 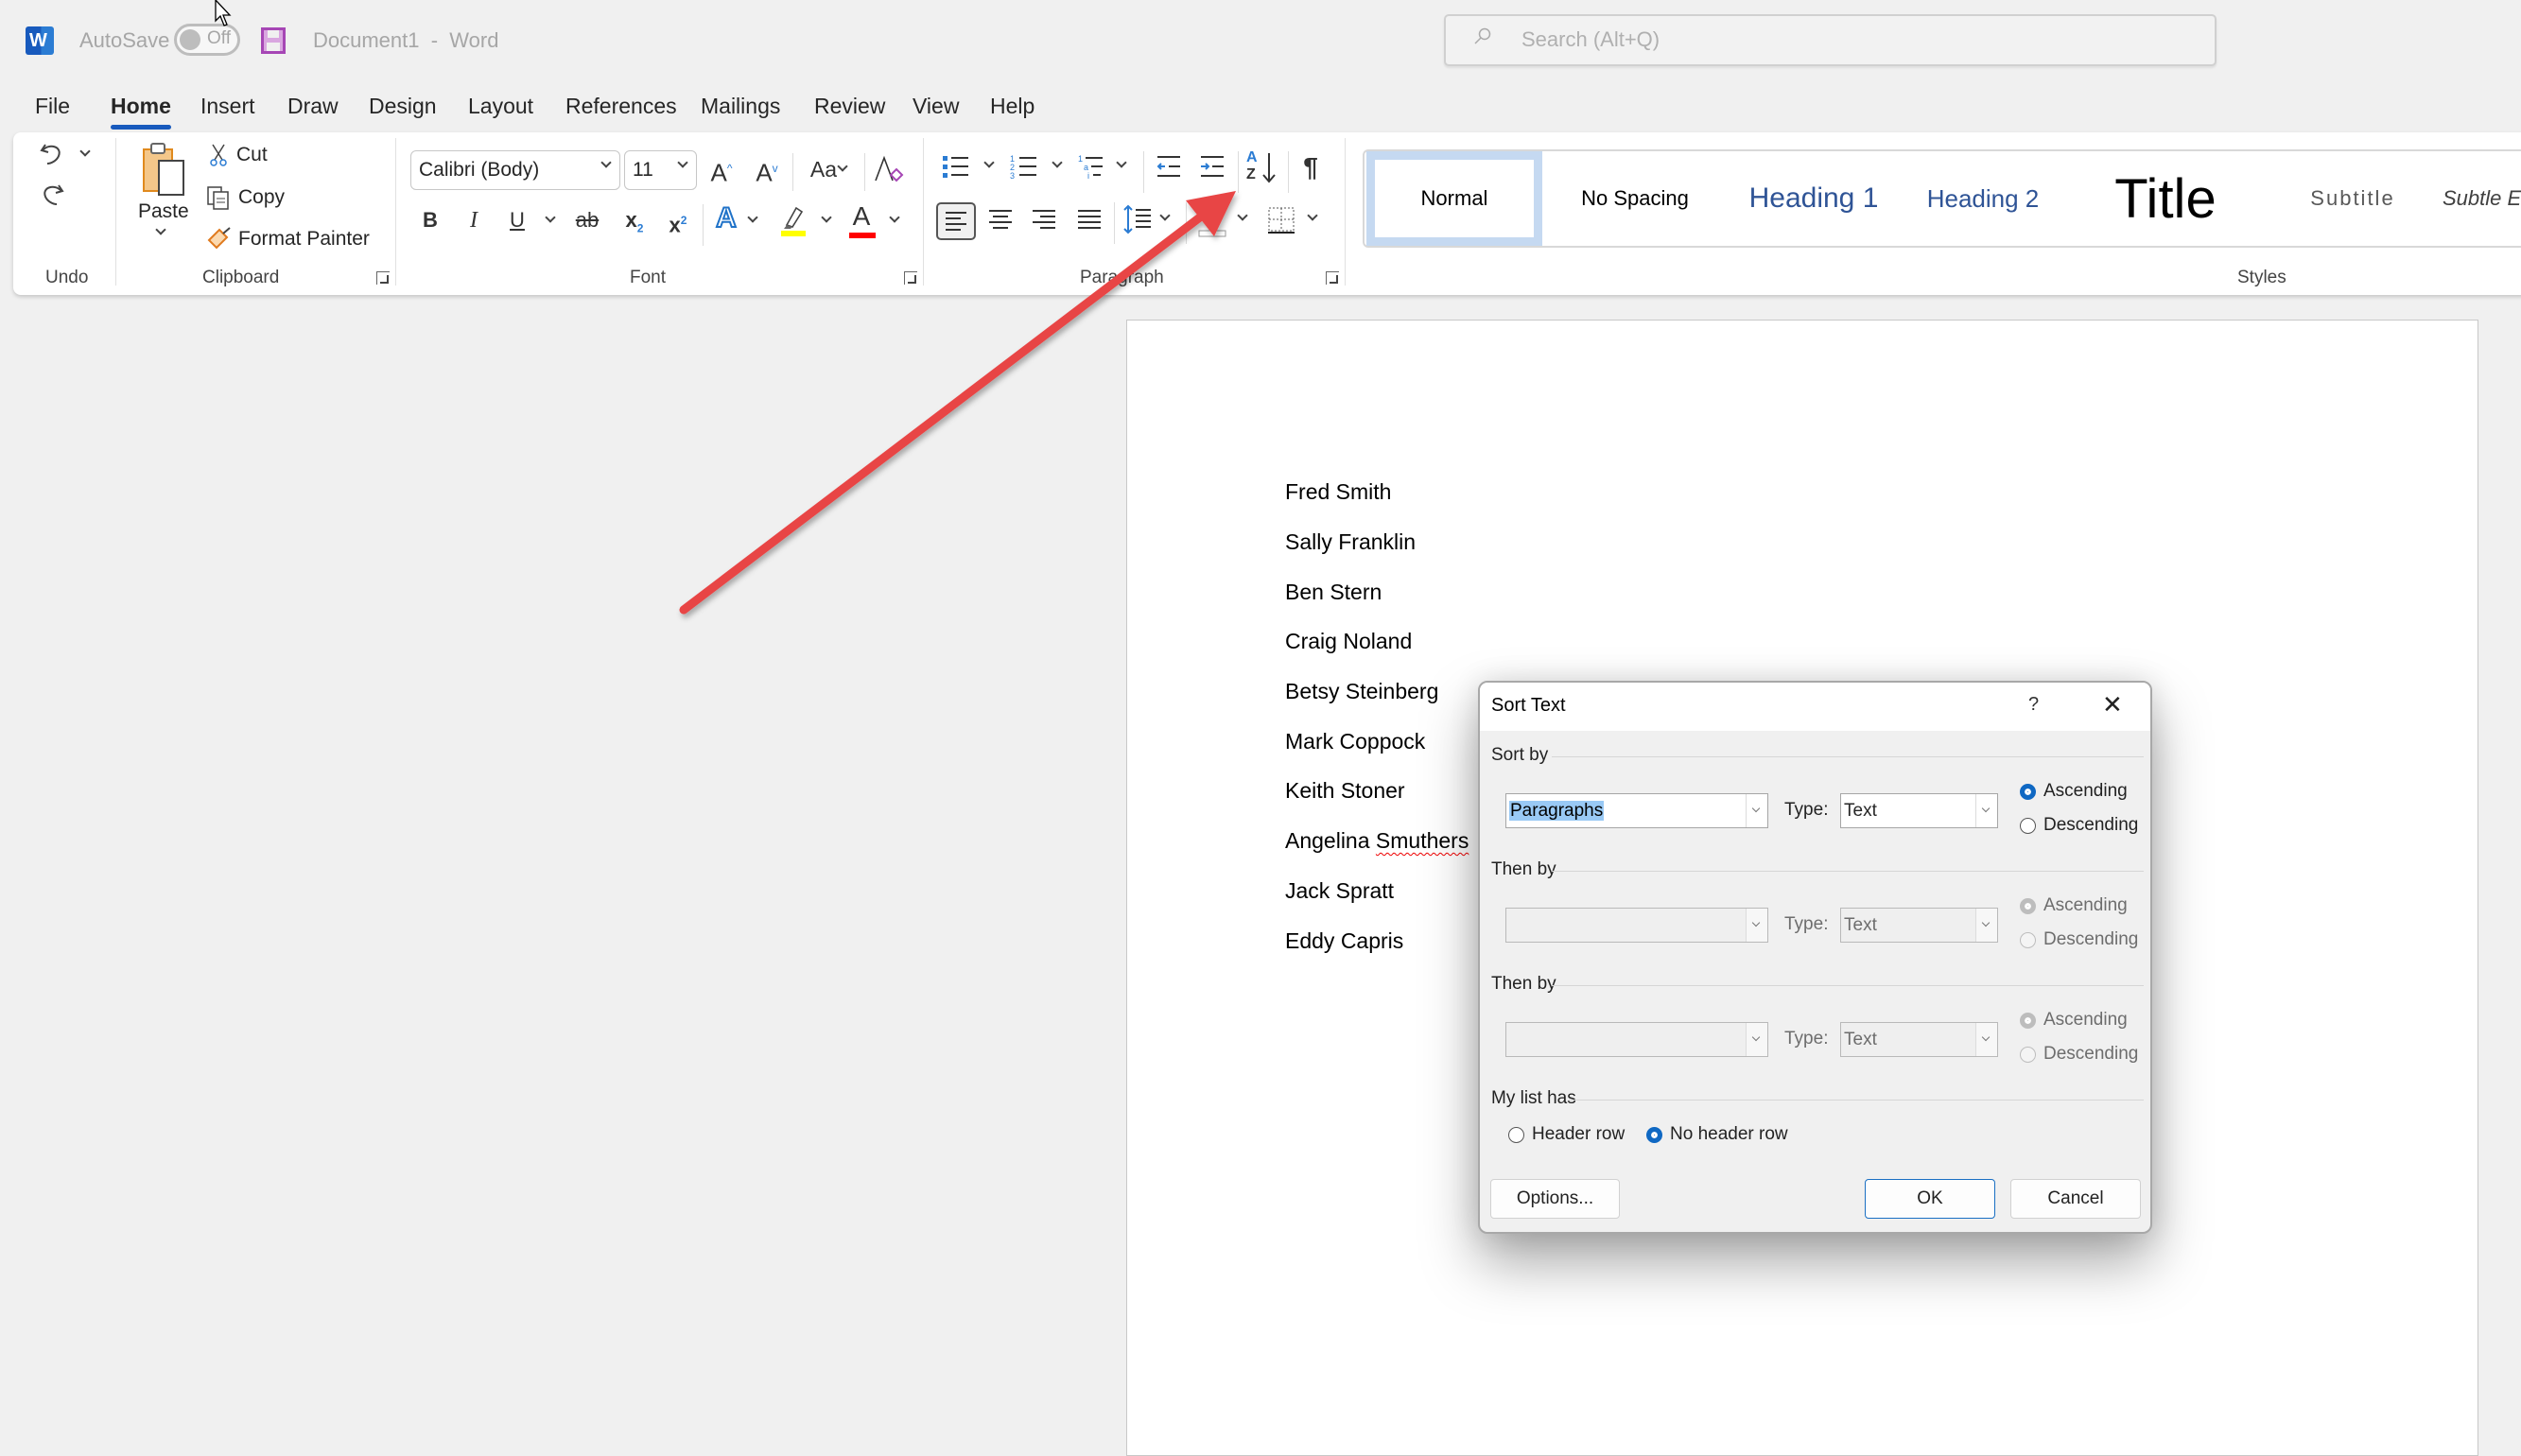 I want to click on font-color-button: A, so click(x=861, y=216).